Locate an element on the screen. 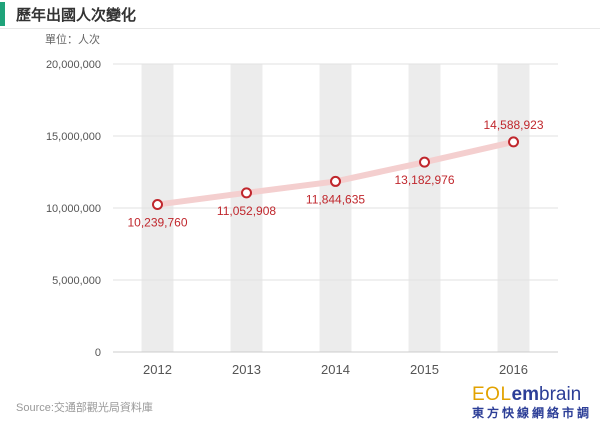  logo-part-em: em is located at coordinates (525, 394).